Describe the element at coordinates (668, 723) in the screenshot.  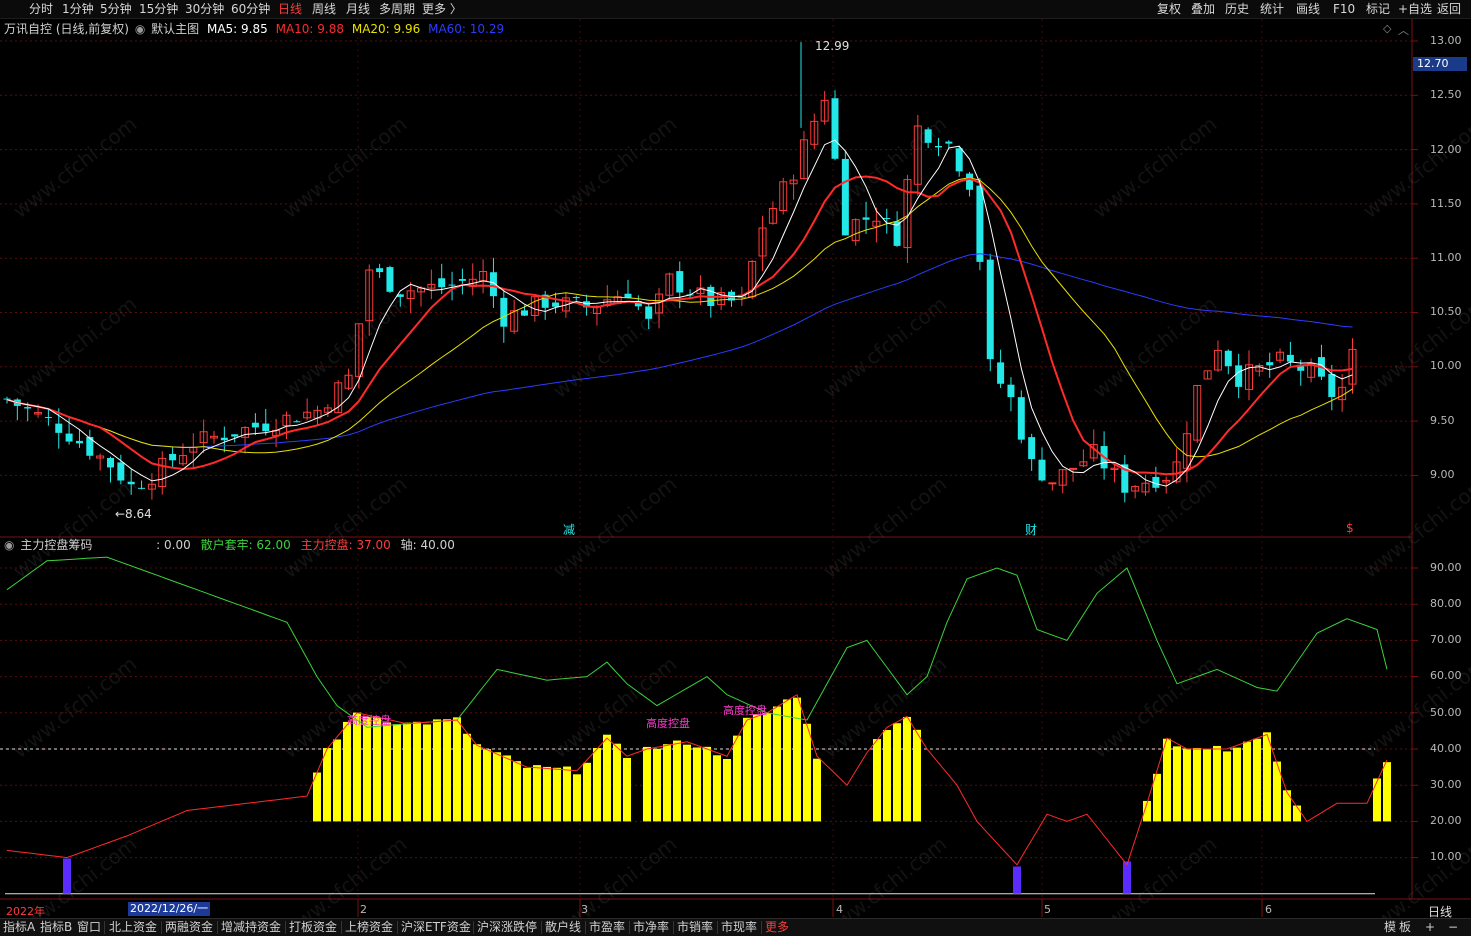
I see `high-control-label: 高度控盘` at that location.